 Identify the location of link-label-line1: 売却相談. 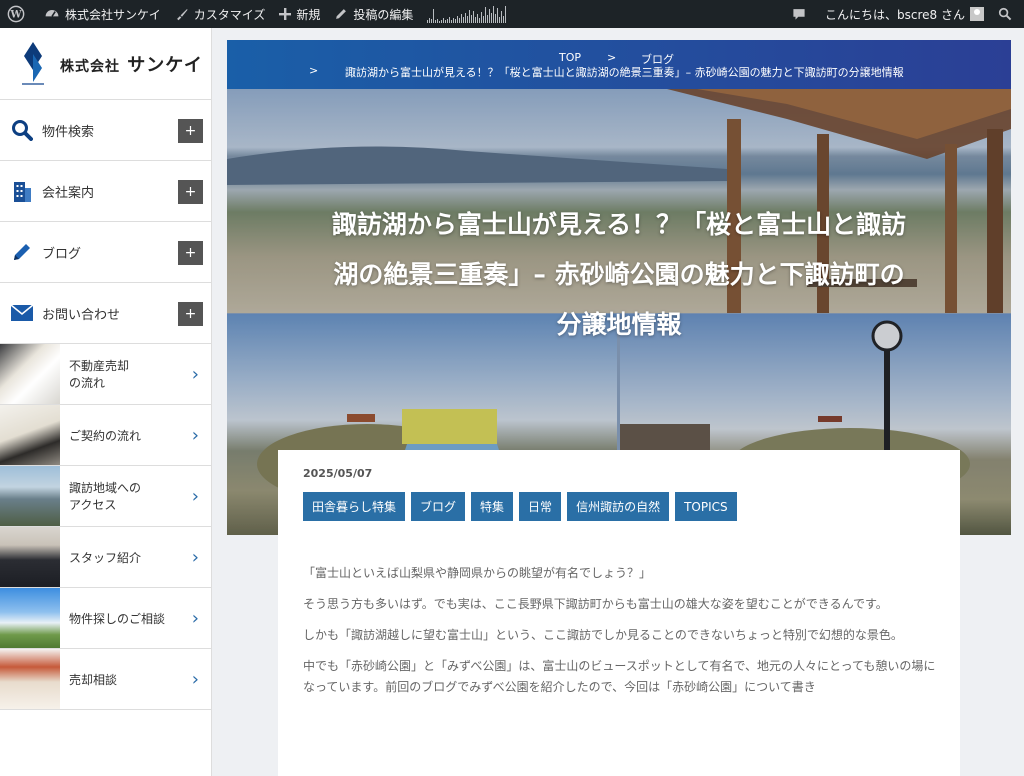
(93, 679).